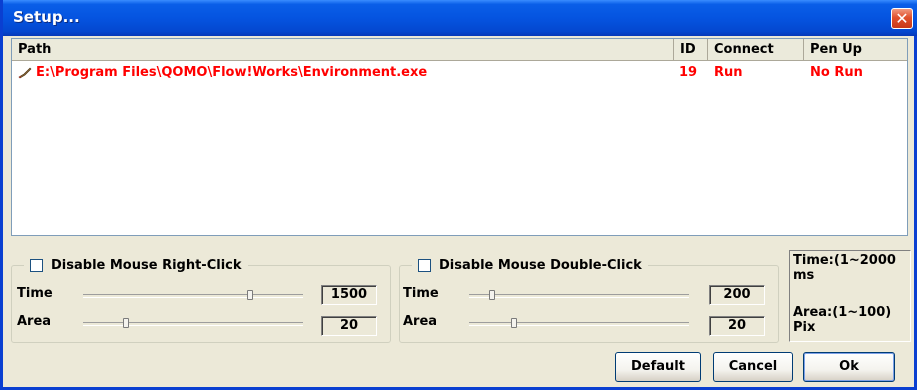  I want to click on double-click-area-label: Area, so click(420, 321).